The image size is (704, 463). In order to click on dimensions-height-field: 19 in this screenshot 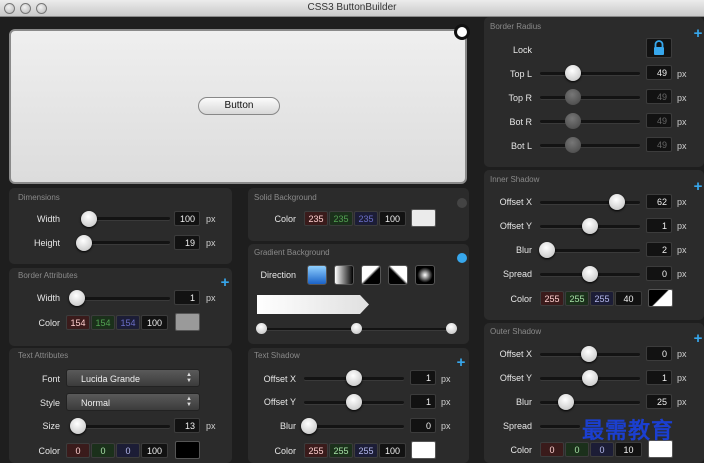, I will do `click(187, 242)`.